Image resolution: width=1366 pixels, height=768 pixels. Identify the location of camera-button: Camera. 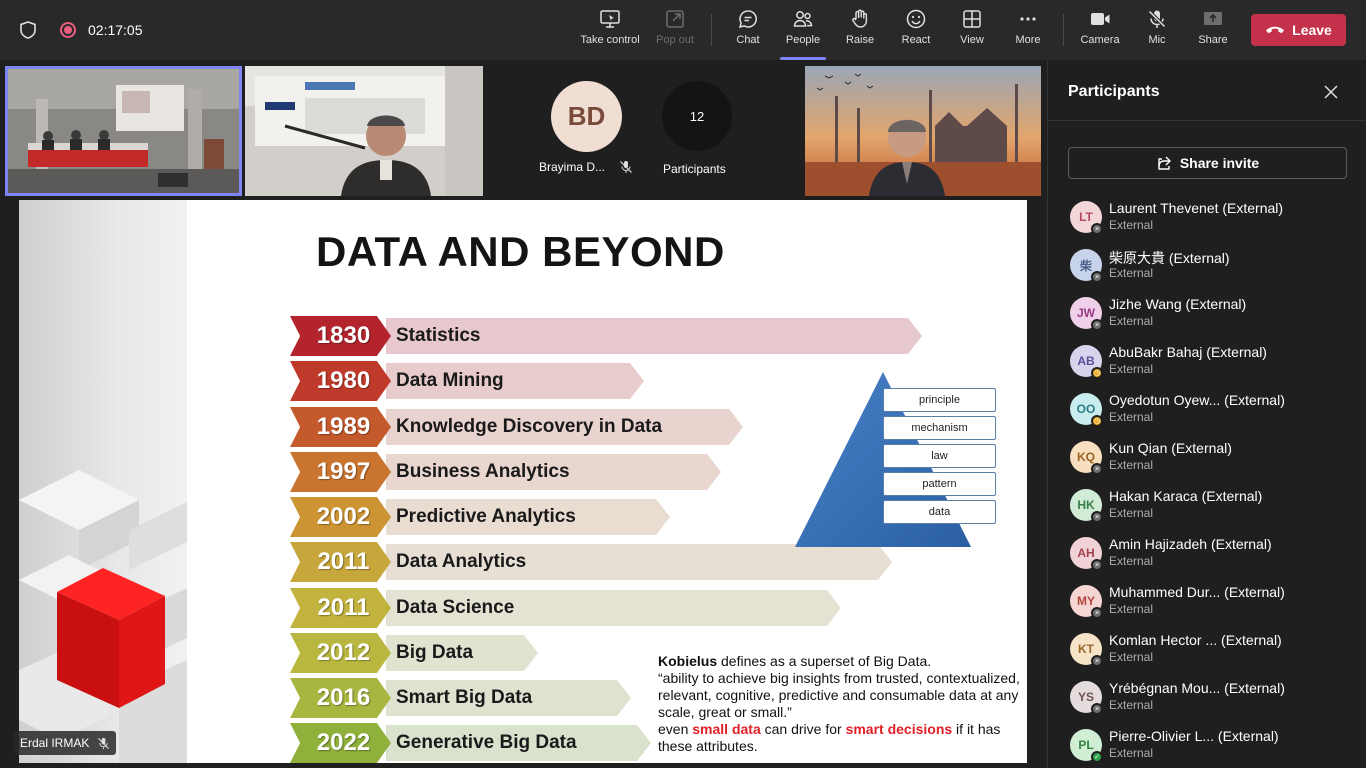
(1100, 31).